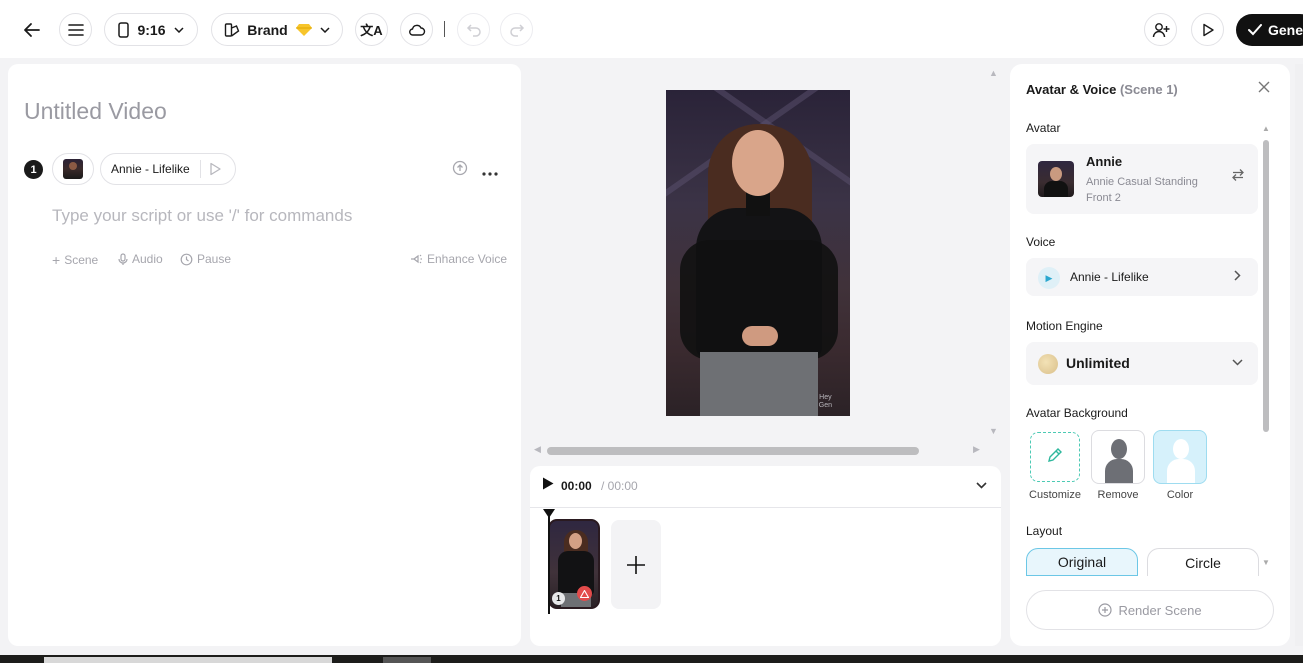 The image size is (1303, 663). I want to click on edit-pen-icon, so click(1055, 455).